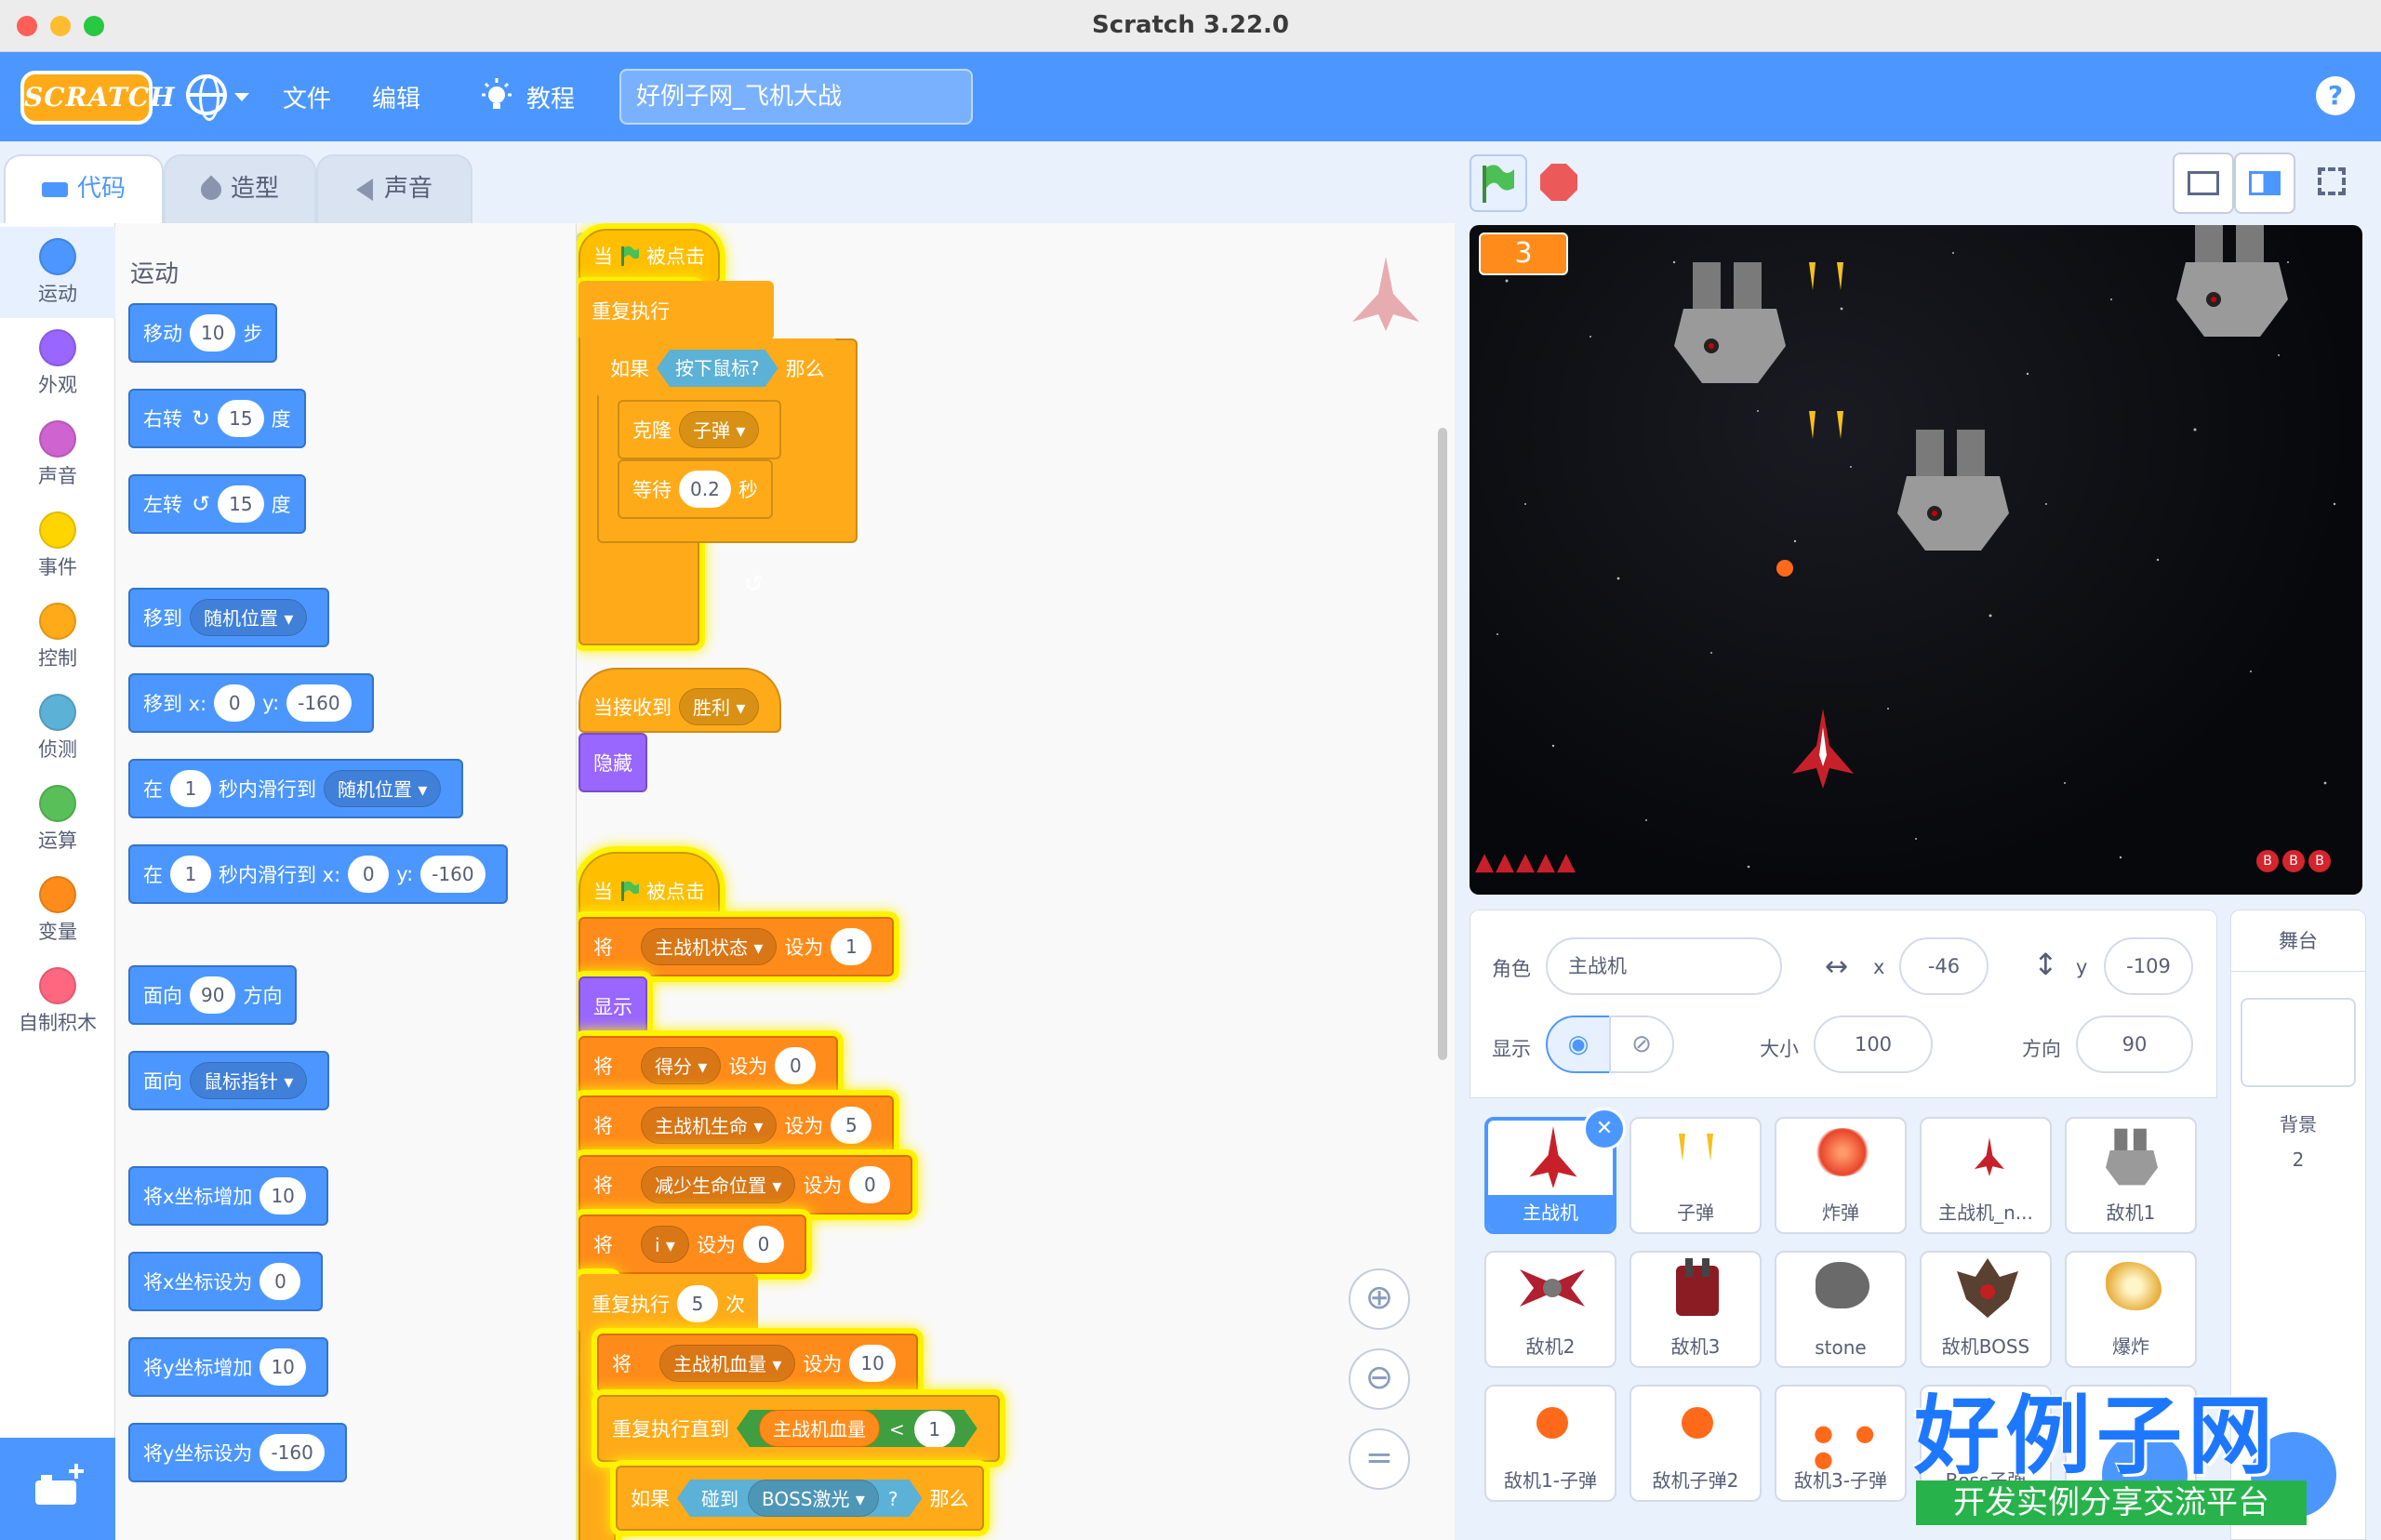  I want to click on set-score-block: 将 得分 ▾ 设为 0, so click(709, 1065).